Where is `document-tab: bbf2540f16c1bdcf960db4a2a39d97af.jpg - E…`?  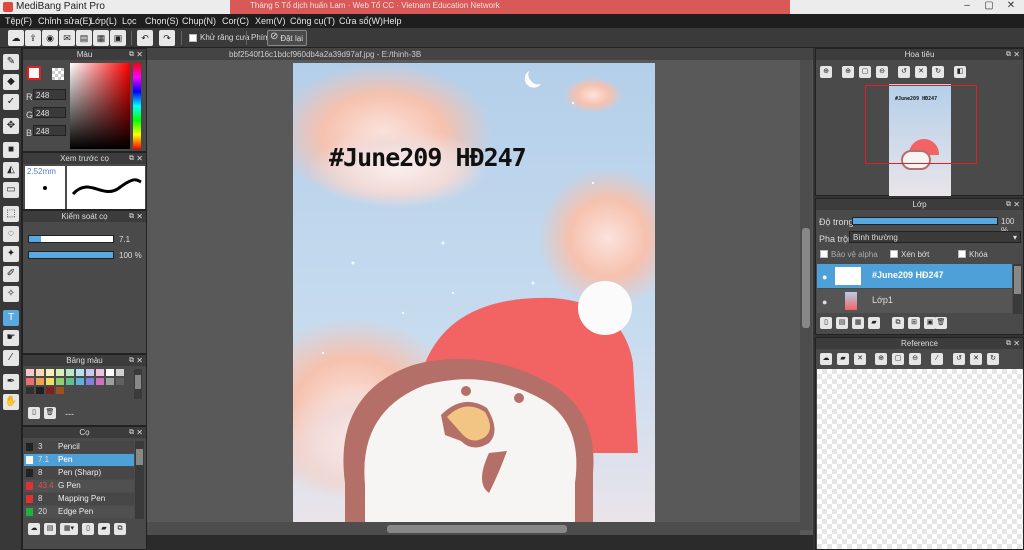
document-tab: bbf2540f16c1bdcf960db4a2a39d97af.jpg - E… is located at coordinates (480, 54).